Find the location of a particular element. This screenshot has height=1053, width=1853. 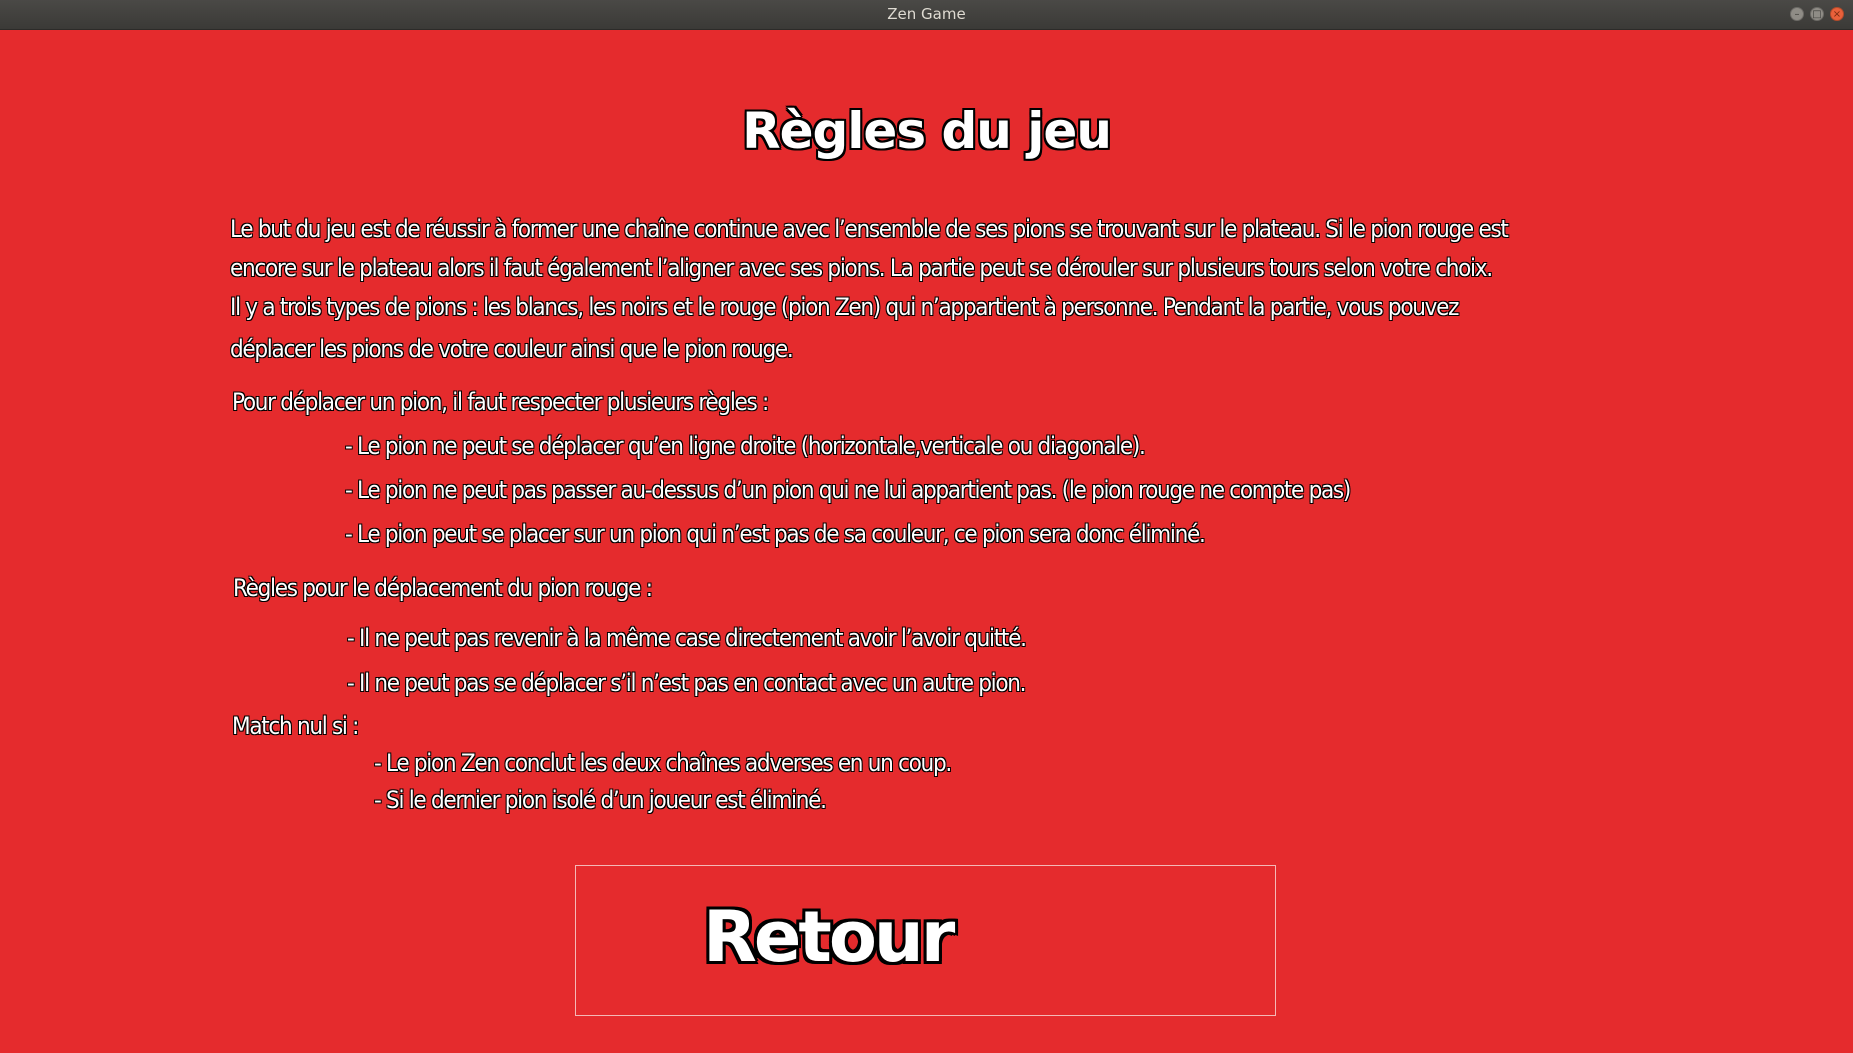

maximize-icon: □ is located at coordinates (1817, 14).